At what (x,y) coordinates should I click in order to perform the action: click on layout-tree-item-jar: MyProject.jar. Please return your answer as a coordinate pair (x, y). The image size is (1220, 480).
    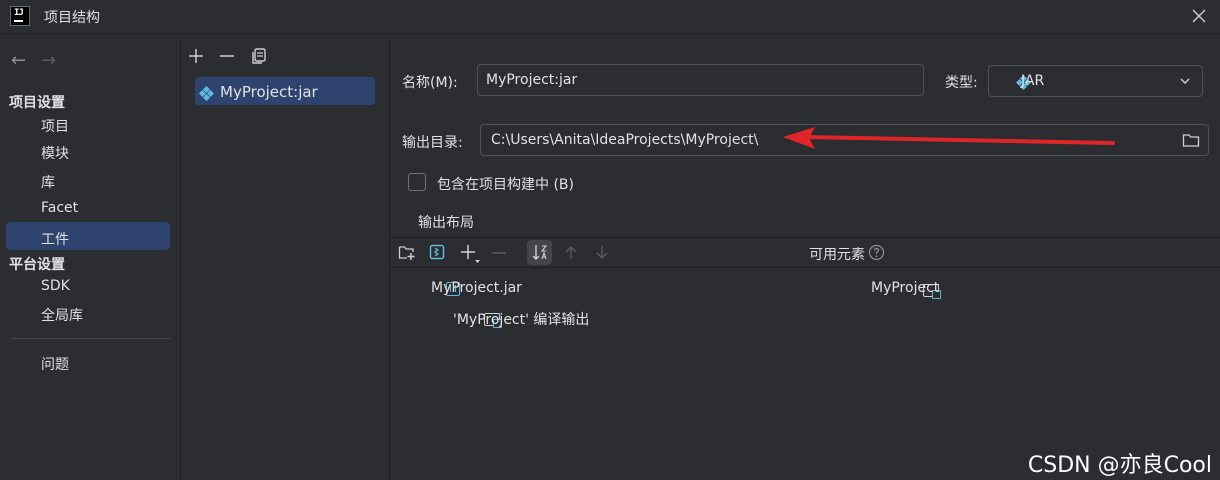
    Looking at the image, I should click on (476, 288).